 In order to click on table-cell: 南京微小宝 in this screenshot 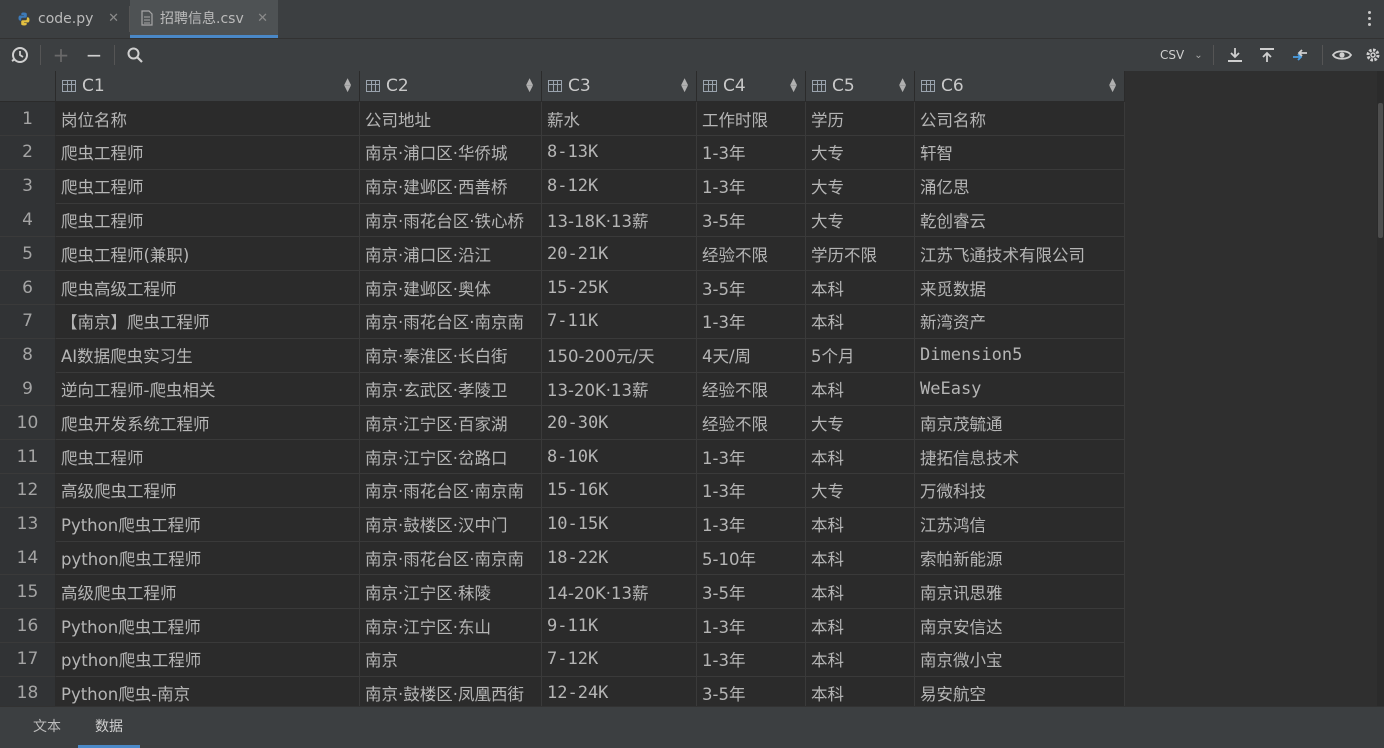, I will do `click(1020, 659)`.